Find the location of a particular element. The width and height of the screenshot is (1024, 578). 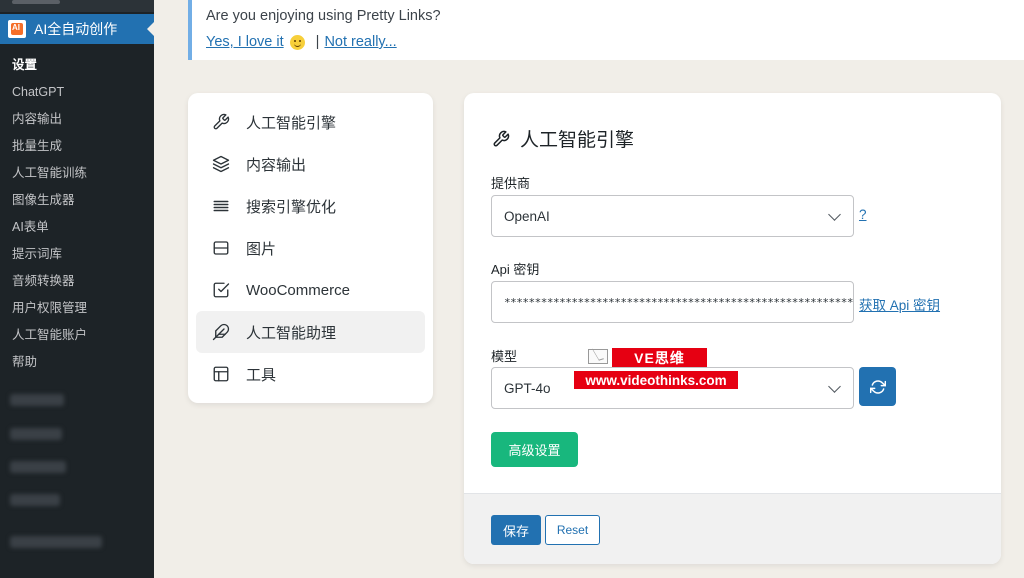

submenu-ai-training: 人工智能训练 is located at coordinates (77, 173).